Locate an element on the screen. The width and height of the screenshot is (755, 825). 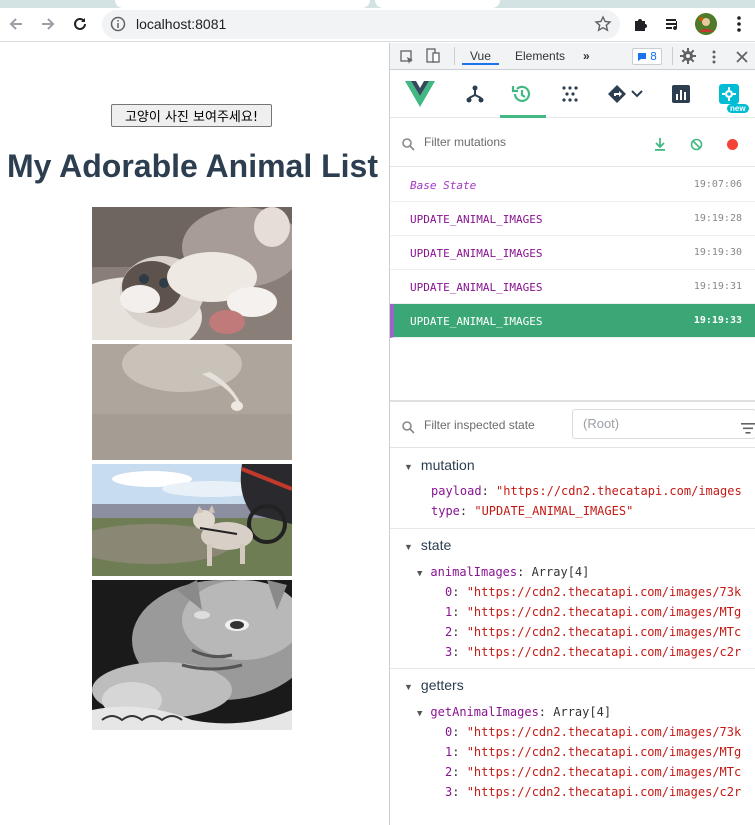
active-tab is located at coordinates (242, 4).